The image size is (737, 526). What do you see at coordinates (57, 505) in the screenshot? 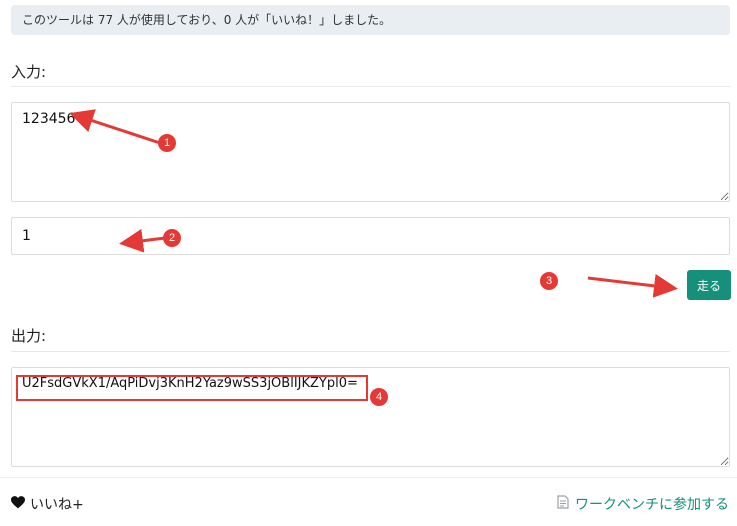
I see `like-label: いいね+` at bounding box center [57, 505].